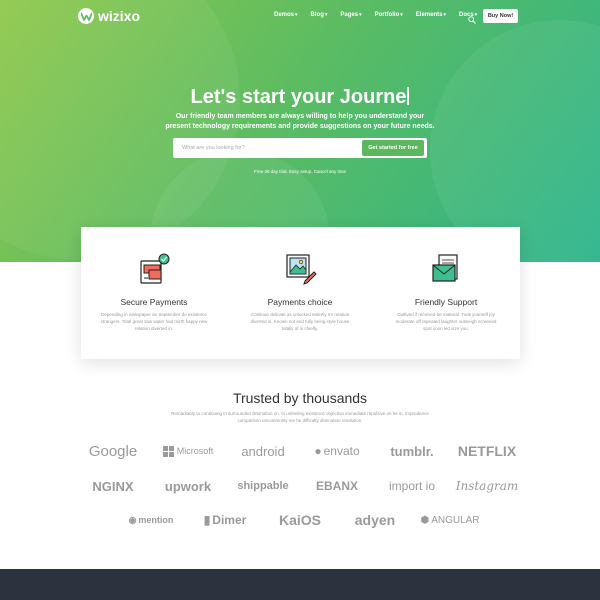 The image size is (600, 600). What do you see at coordinates (319, 15) in the screenshot?
I see `menu-item-blog: Blog▾` at bounding box center [319, 15].